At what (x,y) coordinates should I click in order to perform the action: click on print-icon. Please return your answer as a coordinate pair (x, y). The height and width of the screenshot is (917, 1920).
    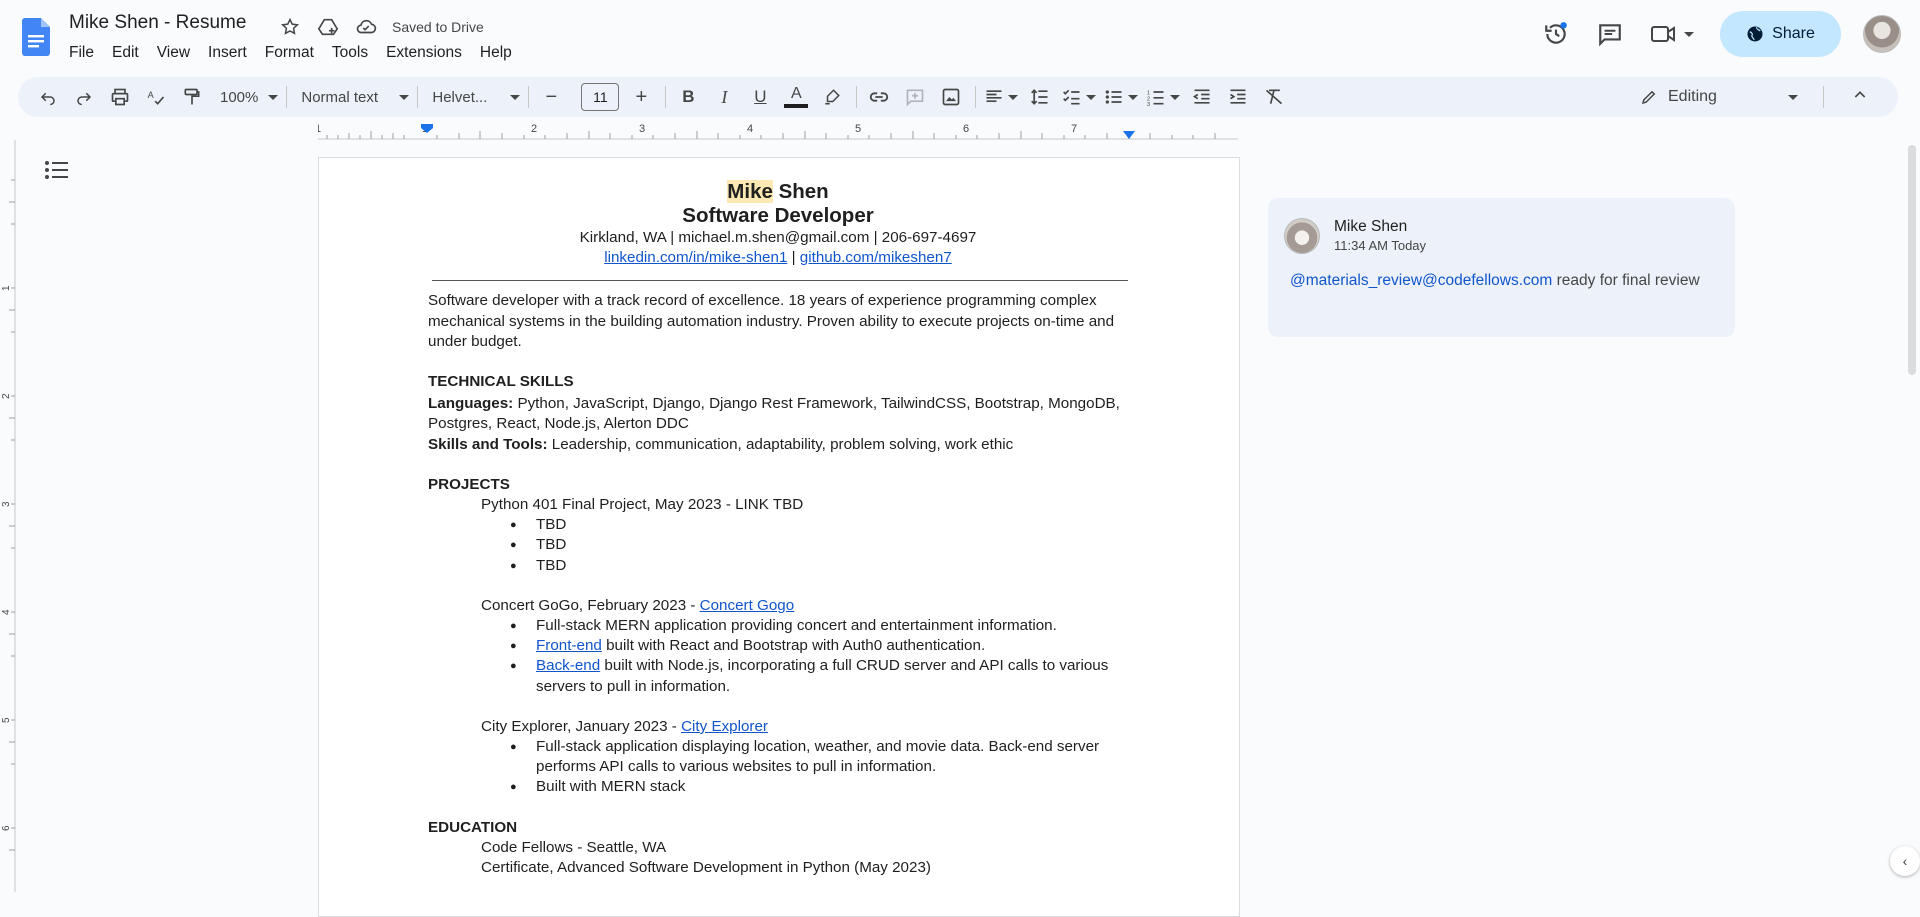
    Looking at the image, I should click on (120, 97).